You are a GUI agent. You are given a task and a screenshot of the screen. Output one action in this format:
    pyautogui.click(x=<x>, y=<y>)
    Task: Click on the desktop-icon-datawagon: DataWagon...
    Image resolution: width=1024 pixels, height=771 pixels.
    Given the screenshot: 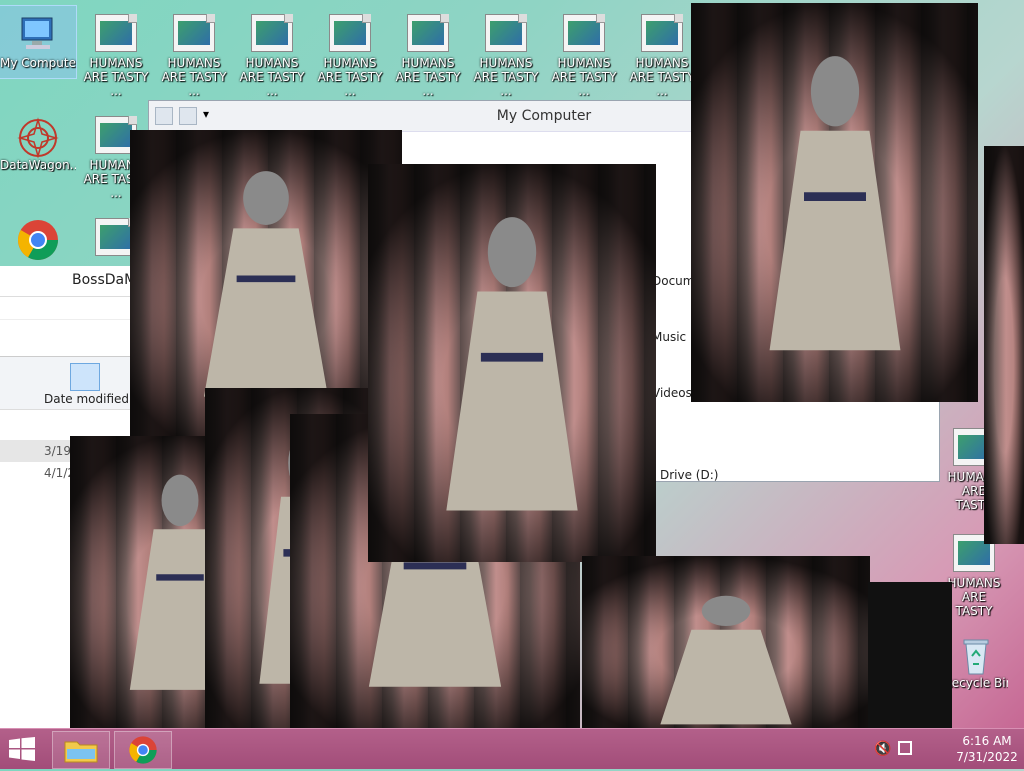 What is the action you would take?
    pyautogui.click(x=38, y=140)
    